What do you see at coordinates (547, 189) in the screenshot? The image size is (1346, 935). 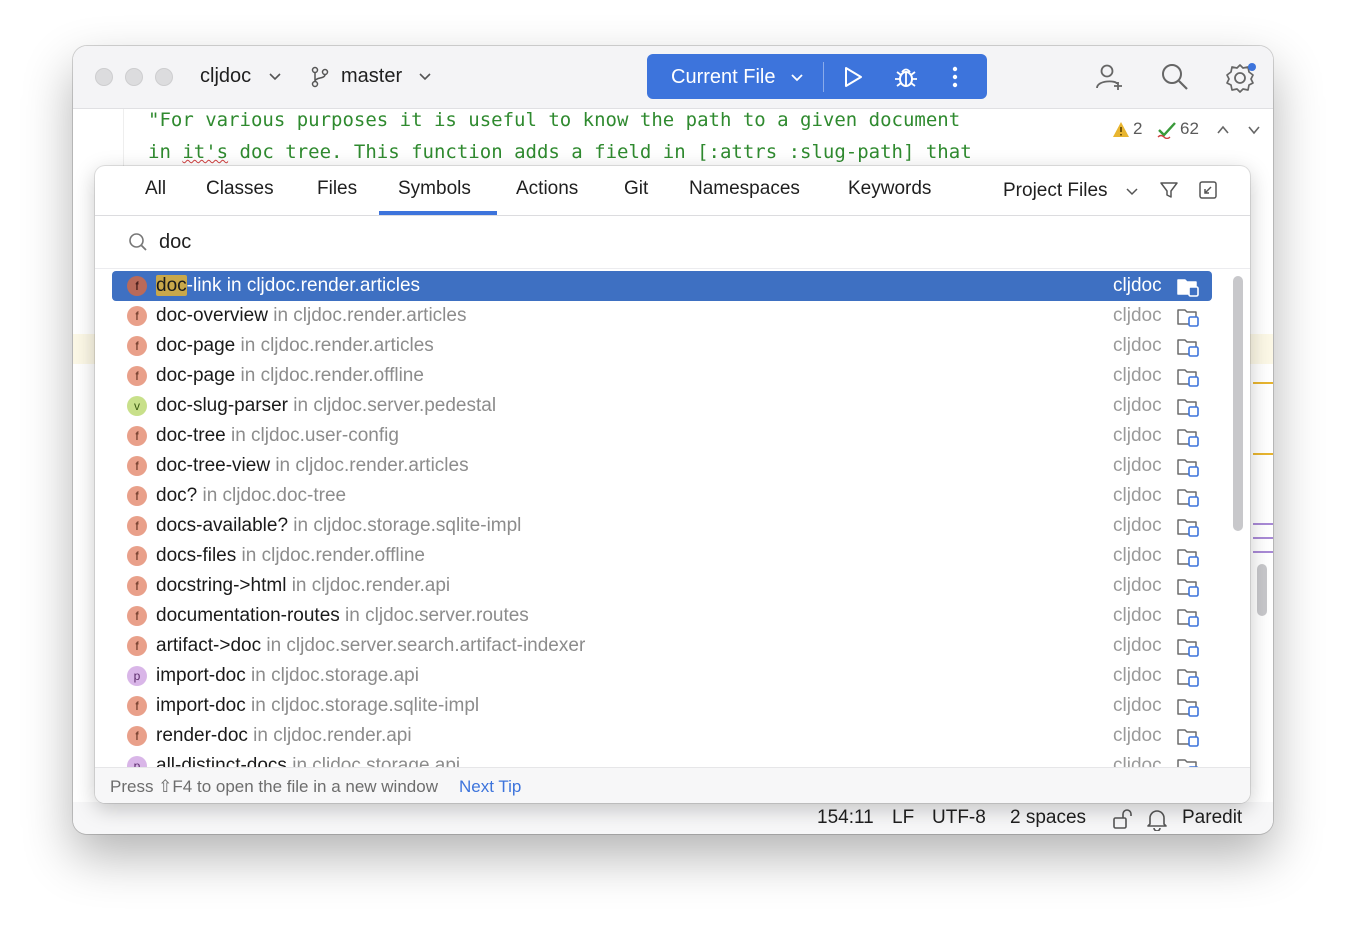 I see `tab-actions: Actions` at bounding box center [547, 189].